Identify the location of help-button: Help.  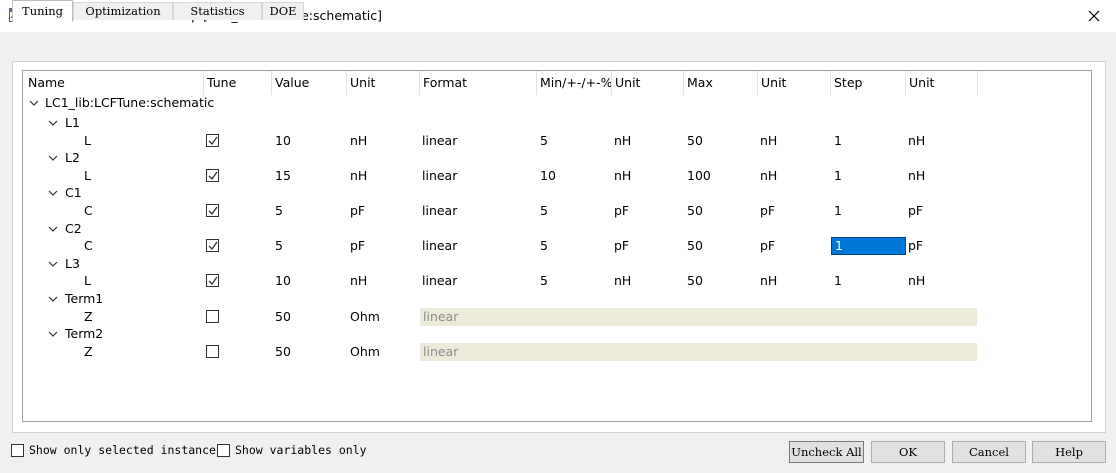
(1069, 452).